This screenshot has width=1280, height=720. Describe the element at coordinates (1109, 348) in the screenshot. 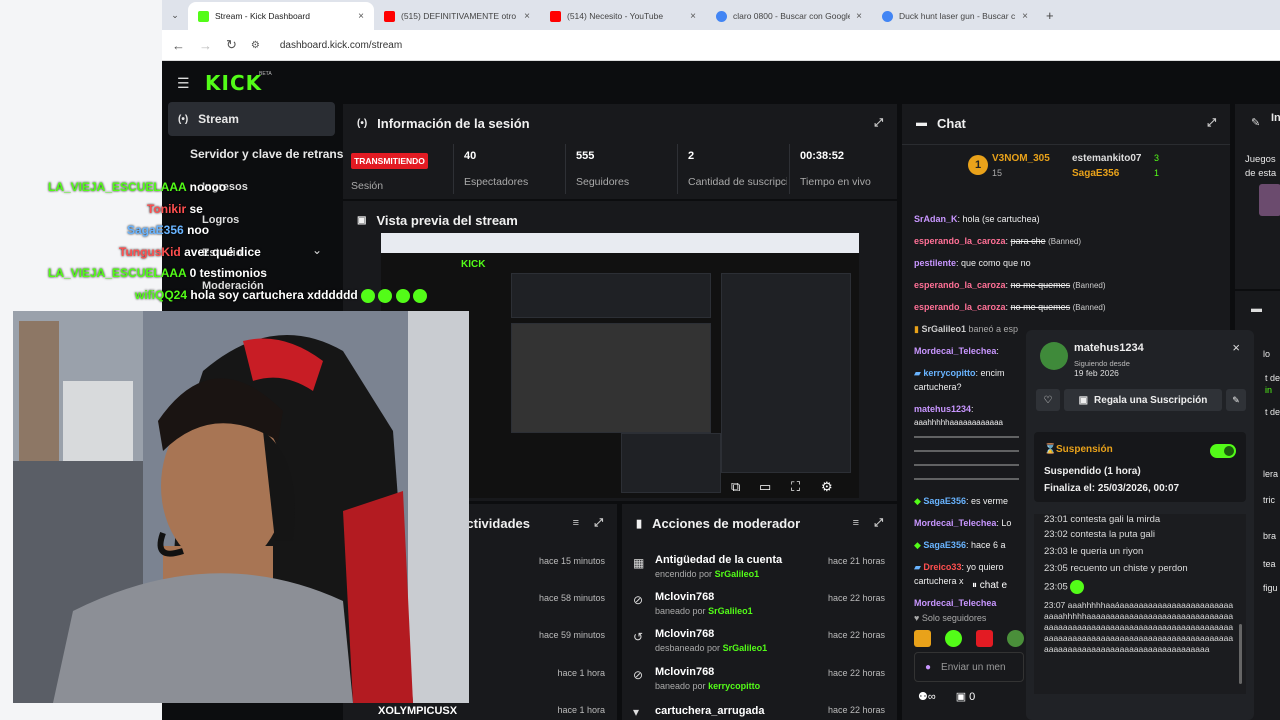

I see `user-card-name: matehus1234` at that location.